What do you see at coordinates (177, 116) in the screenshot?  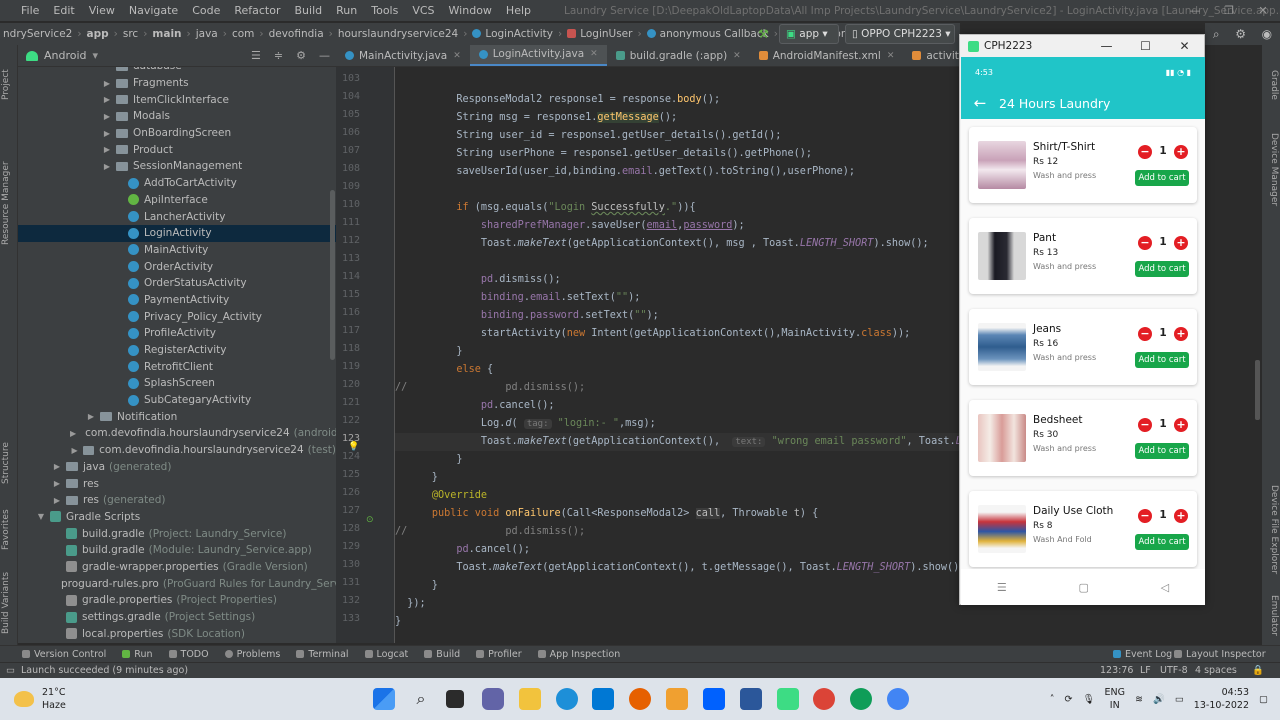 I see `tree-item: ▶ Modals` at bounding box center [177, 116].